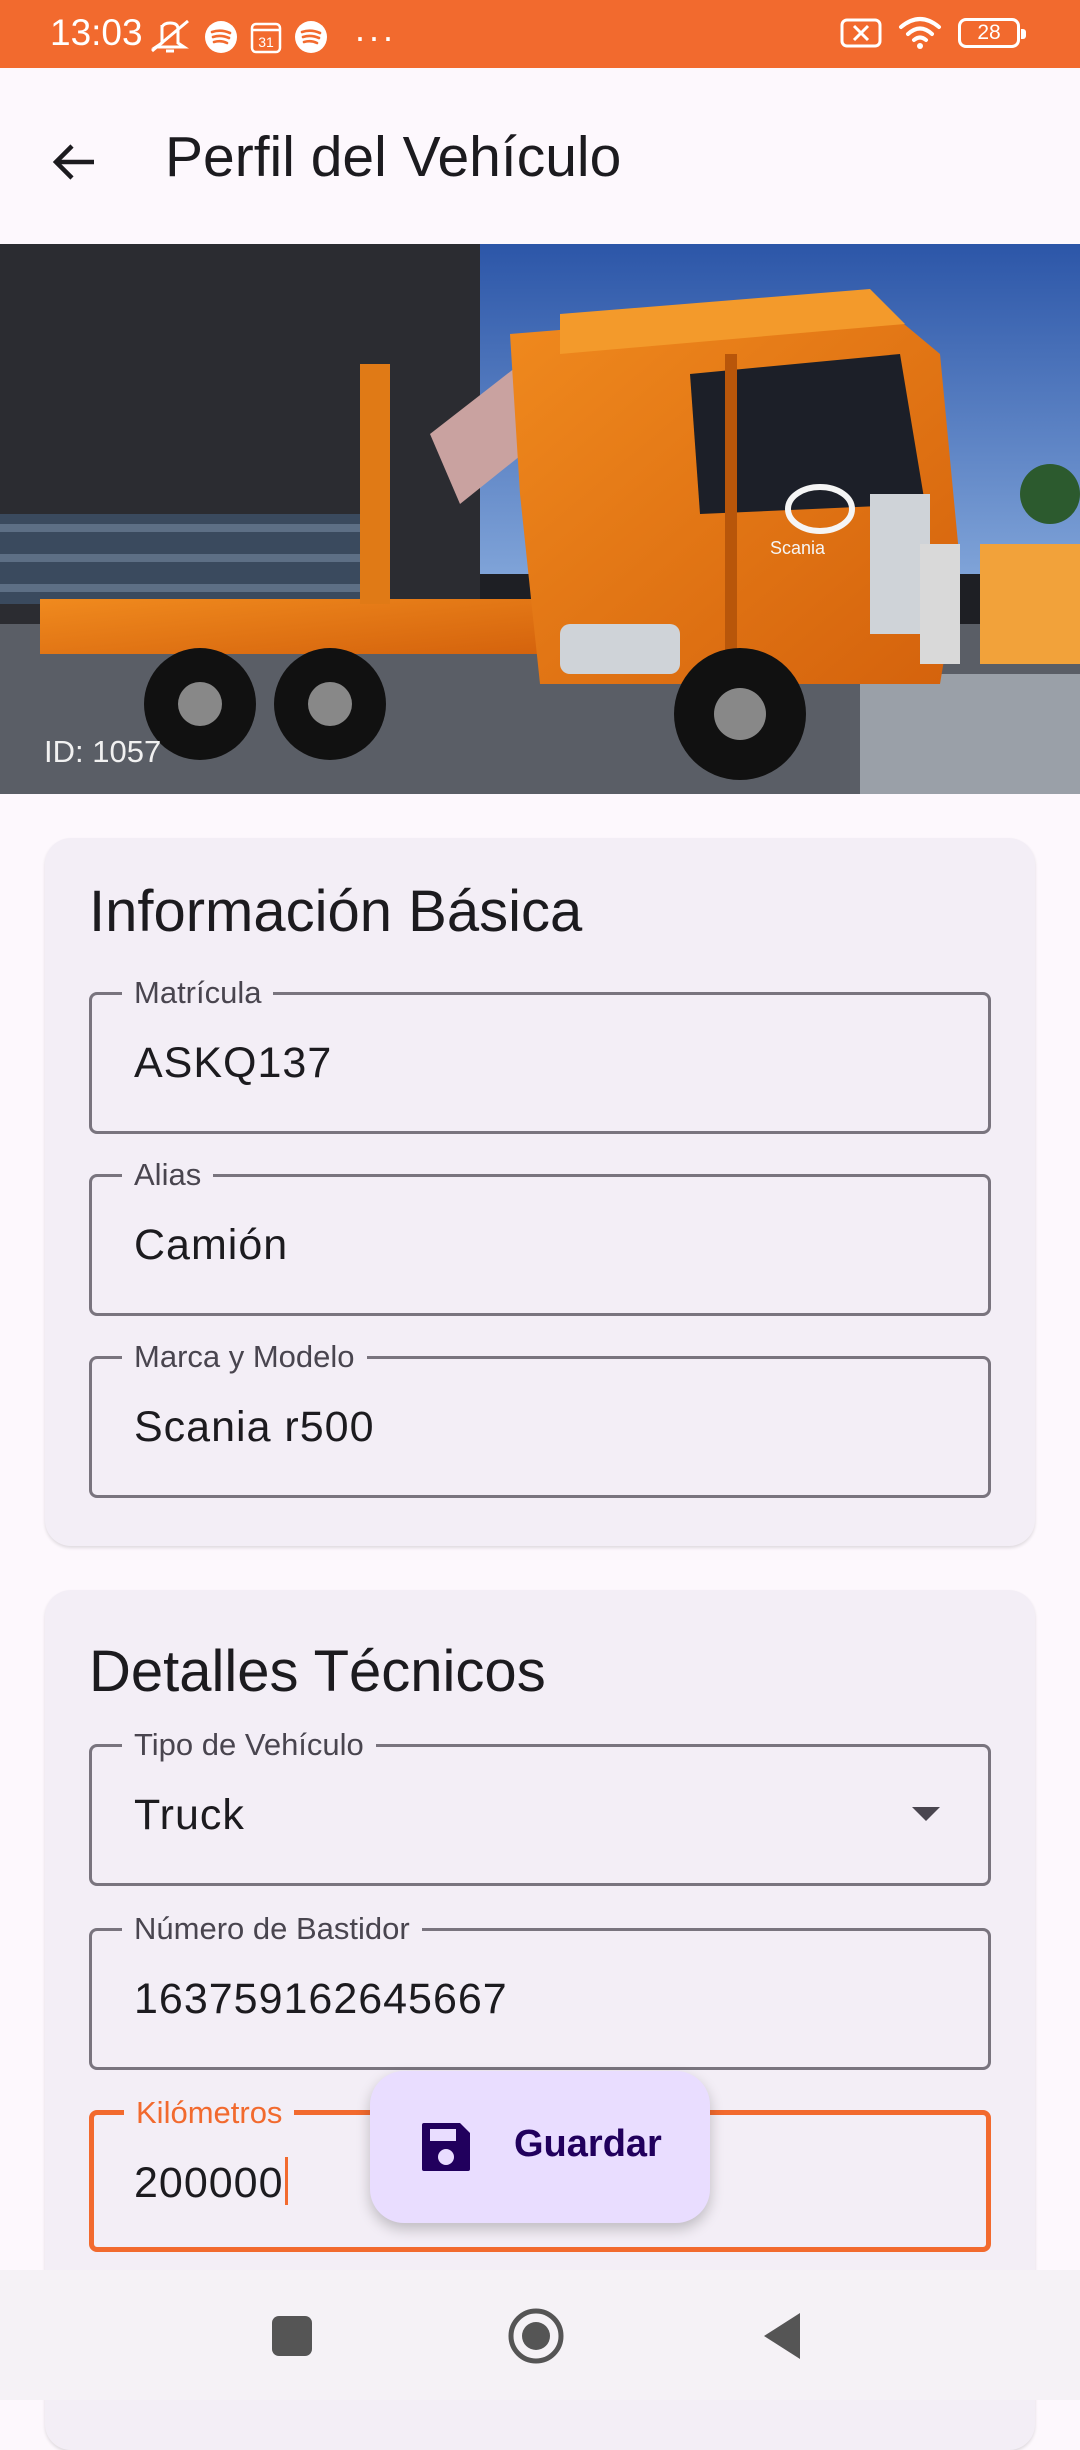 The height and width of the screenshot is (2450, 1080). I want to click on alias-value: Camión, so click(211, 1245).